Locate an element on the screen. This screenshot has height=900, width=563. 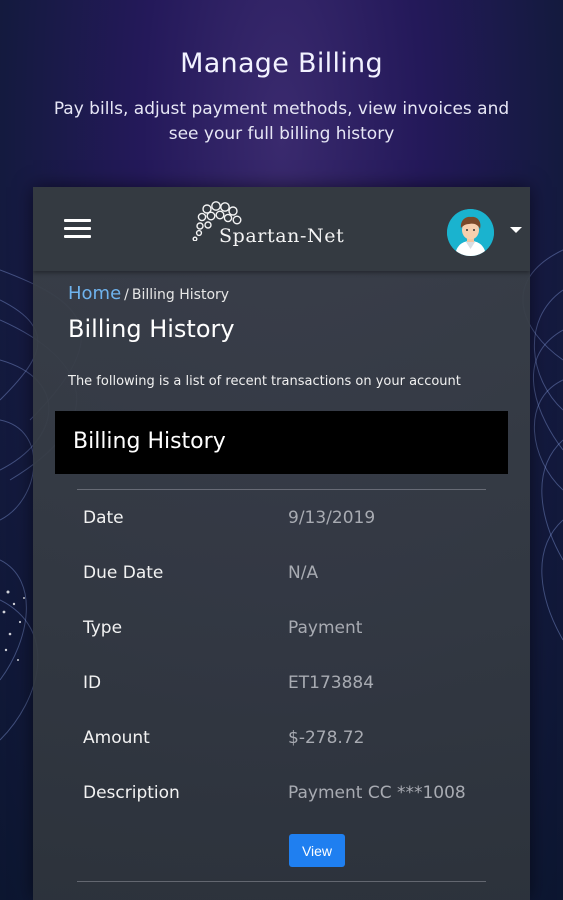
row-label-description: Description is located at coordinates (131, 793).